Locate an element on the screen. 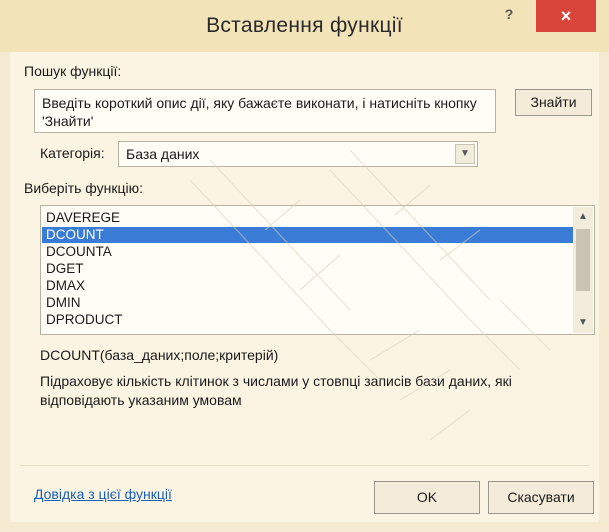 Image resolution: width=609 pixels, height=532 pixels. function-item-dcounta: DCOUNTA is located at coordinates (307, 252).